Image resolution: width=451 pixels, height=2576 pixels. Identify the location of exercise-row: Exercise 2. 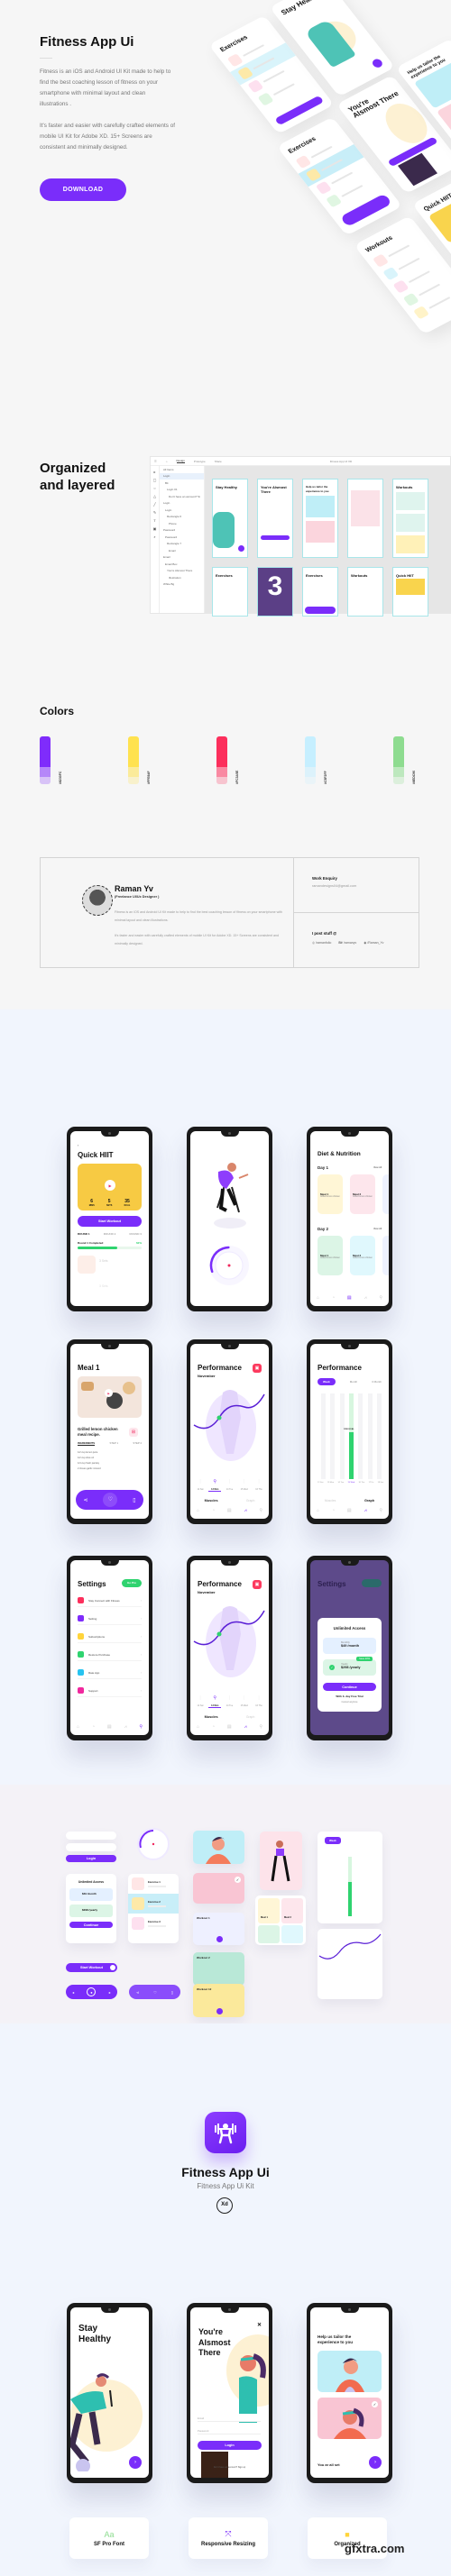
(153, 1904).